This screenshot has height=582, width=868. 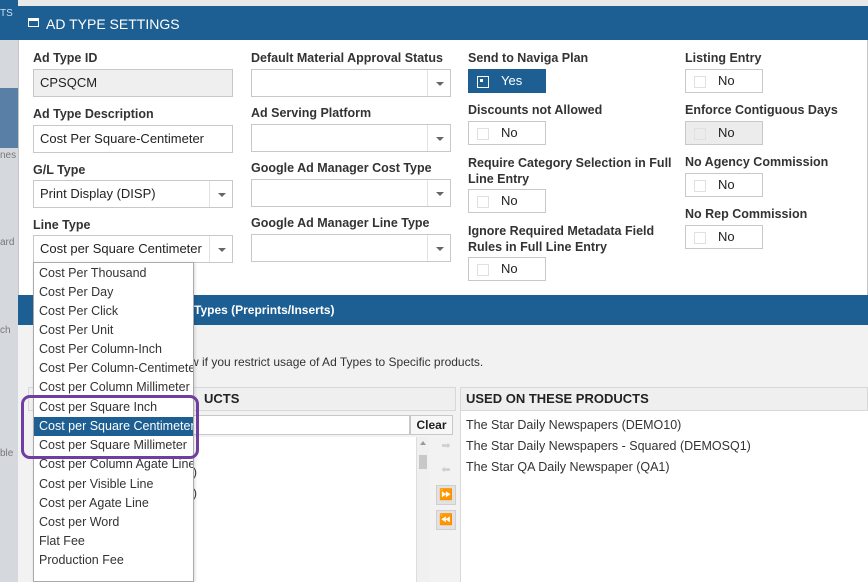 What do you see at coordinates (6, 13) in the screenshot?
I see `background-fragment: TS` at bounding box center [6, 13].